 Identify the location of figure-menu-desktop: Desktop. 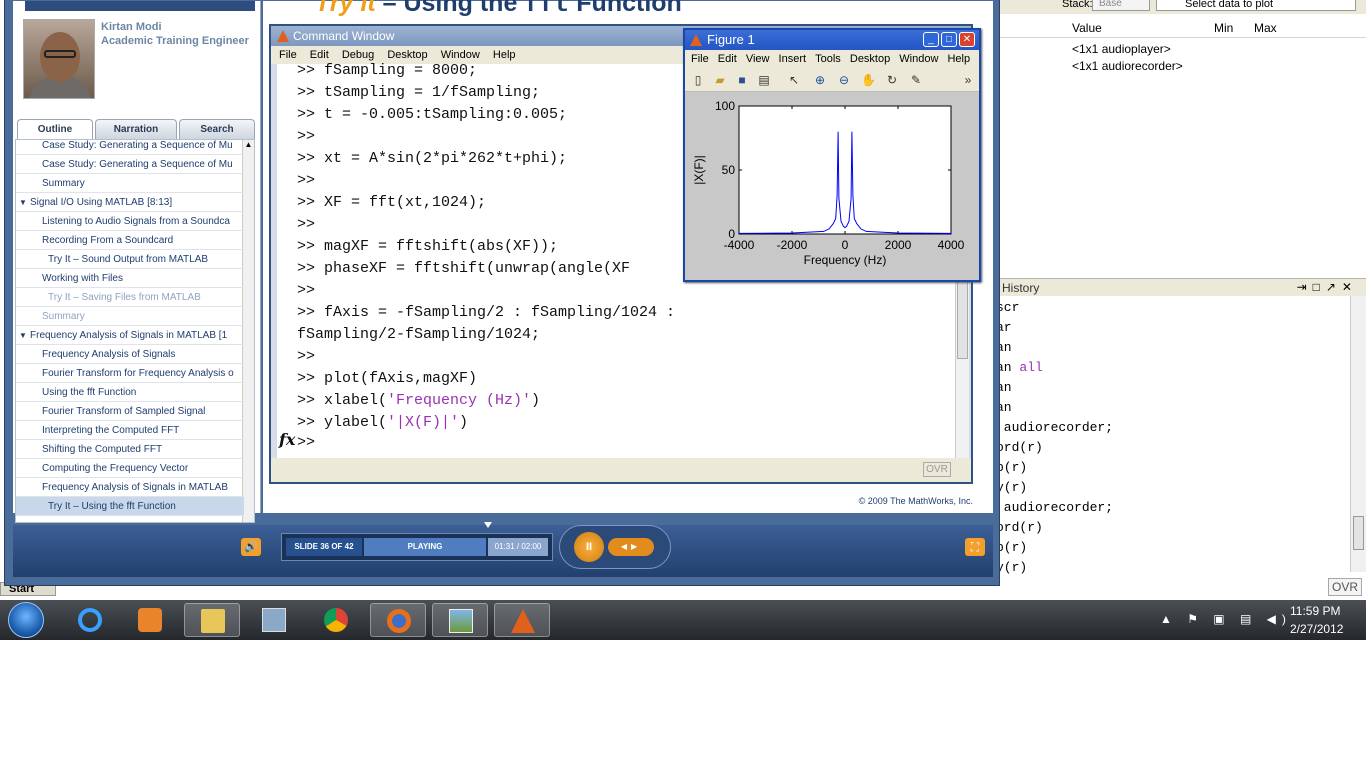
(870, 59).